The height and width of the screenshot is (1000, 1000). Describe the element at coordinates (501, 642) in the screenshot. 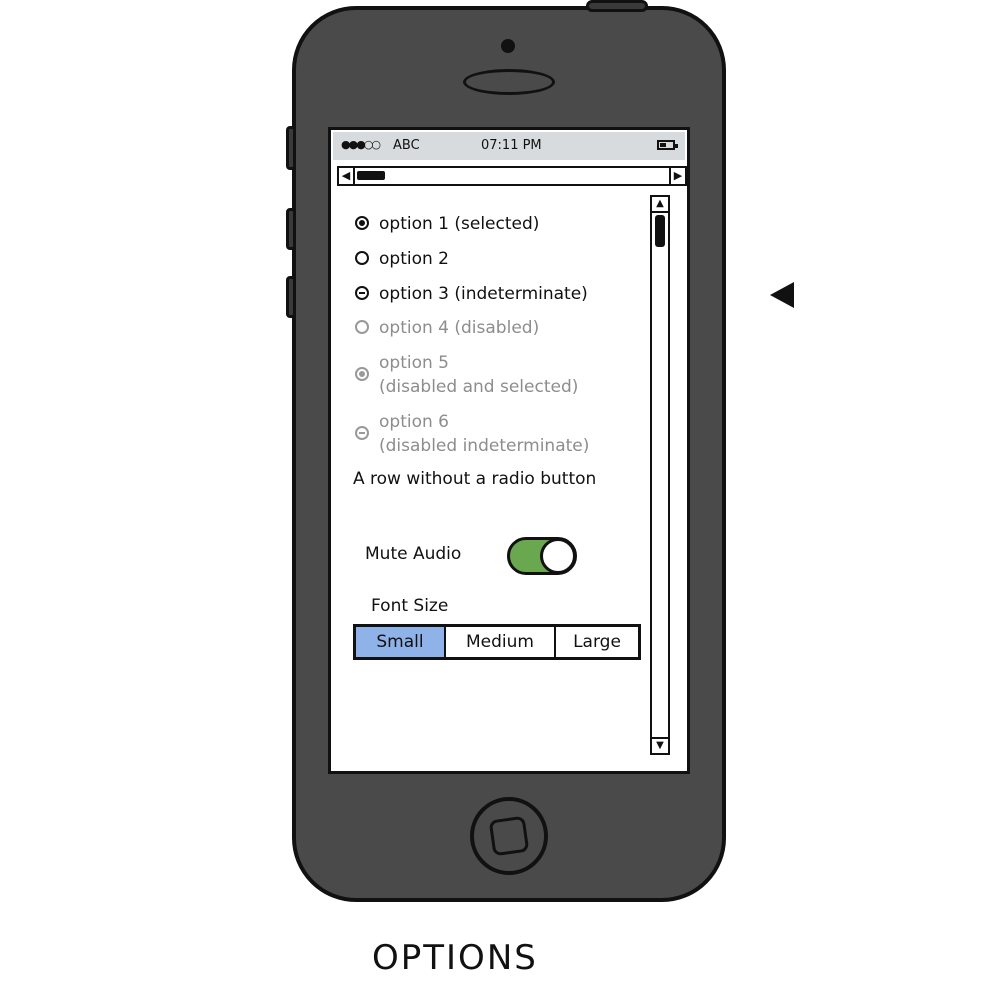

I see `segment-medium: Medium` at that location.